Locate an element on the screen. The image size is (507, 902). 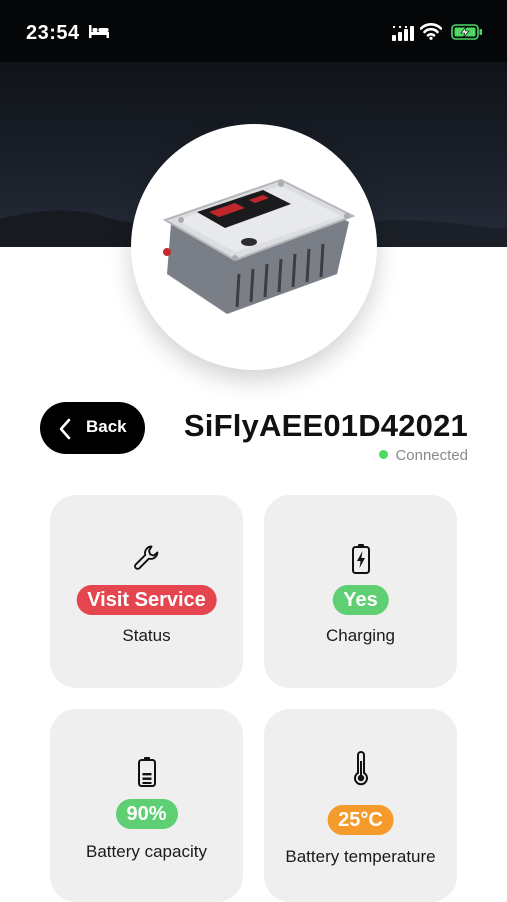
wifi-icon is located at coordinates (431, 33).